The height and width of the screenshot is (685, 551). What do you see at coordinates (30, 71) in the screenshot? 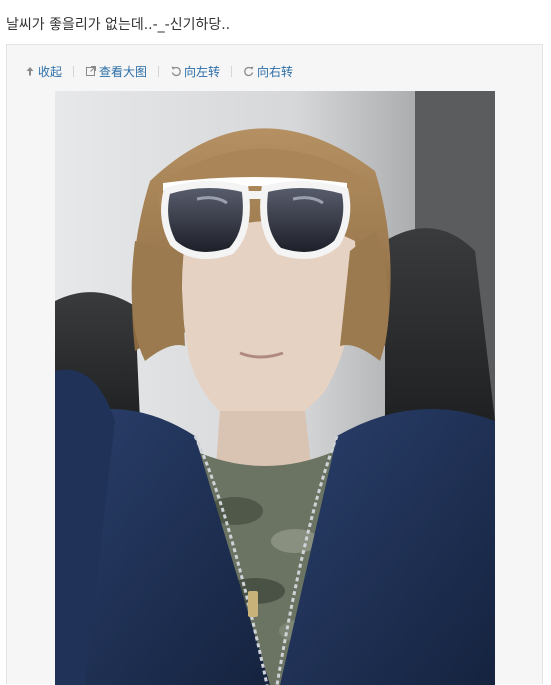
I see `arrow-up-icon` at bounding box center [30, 71].